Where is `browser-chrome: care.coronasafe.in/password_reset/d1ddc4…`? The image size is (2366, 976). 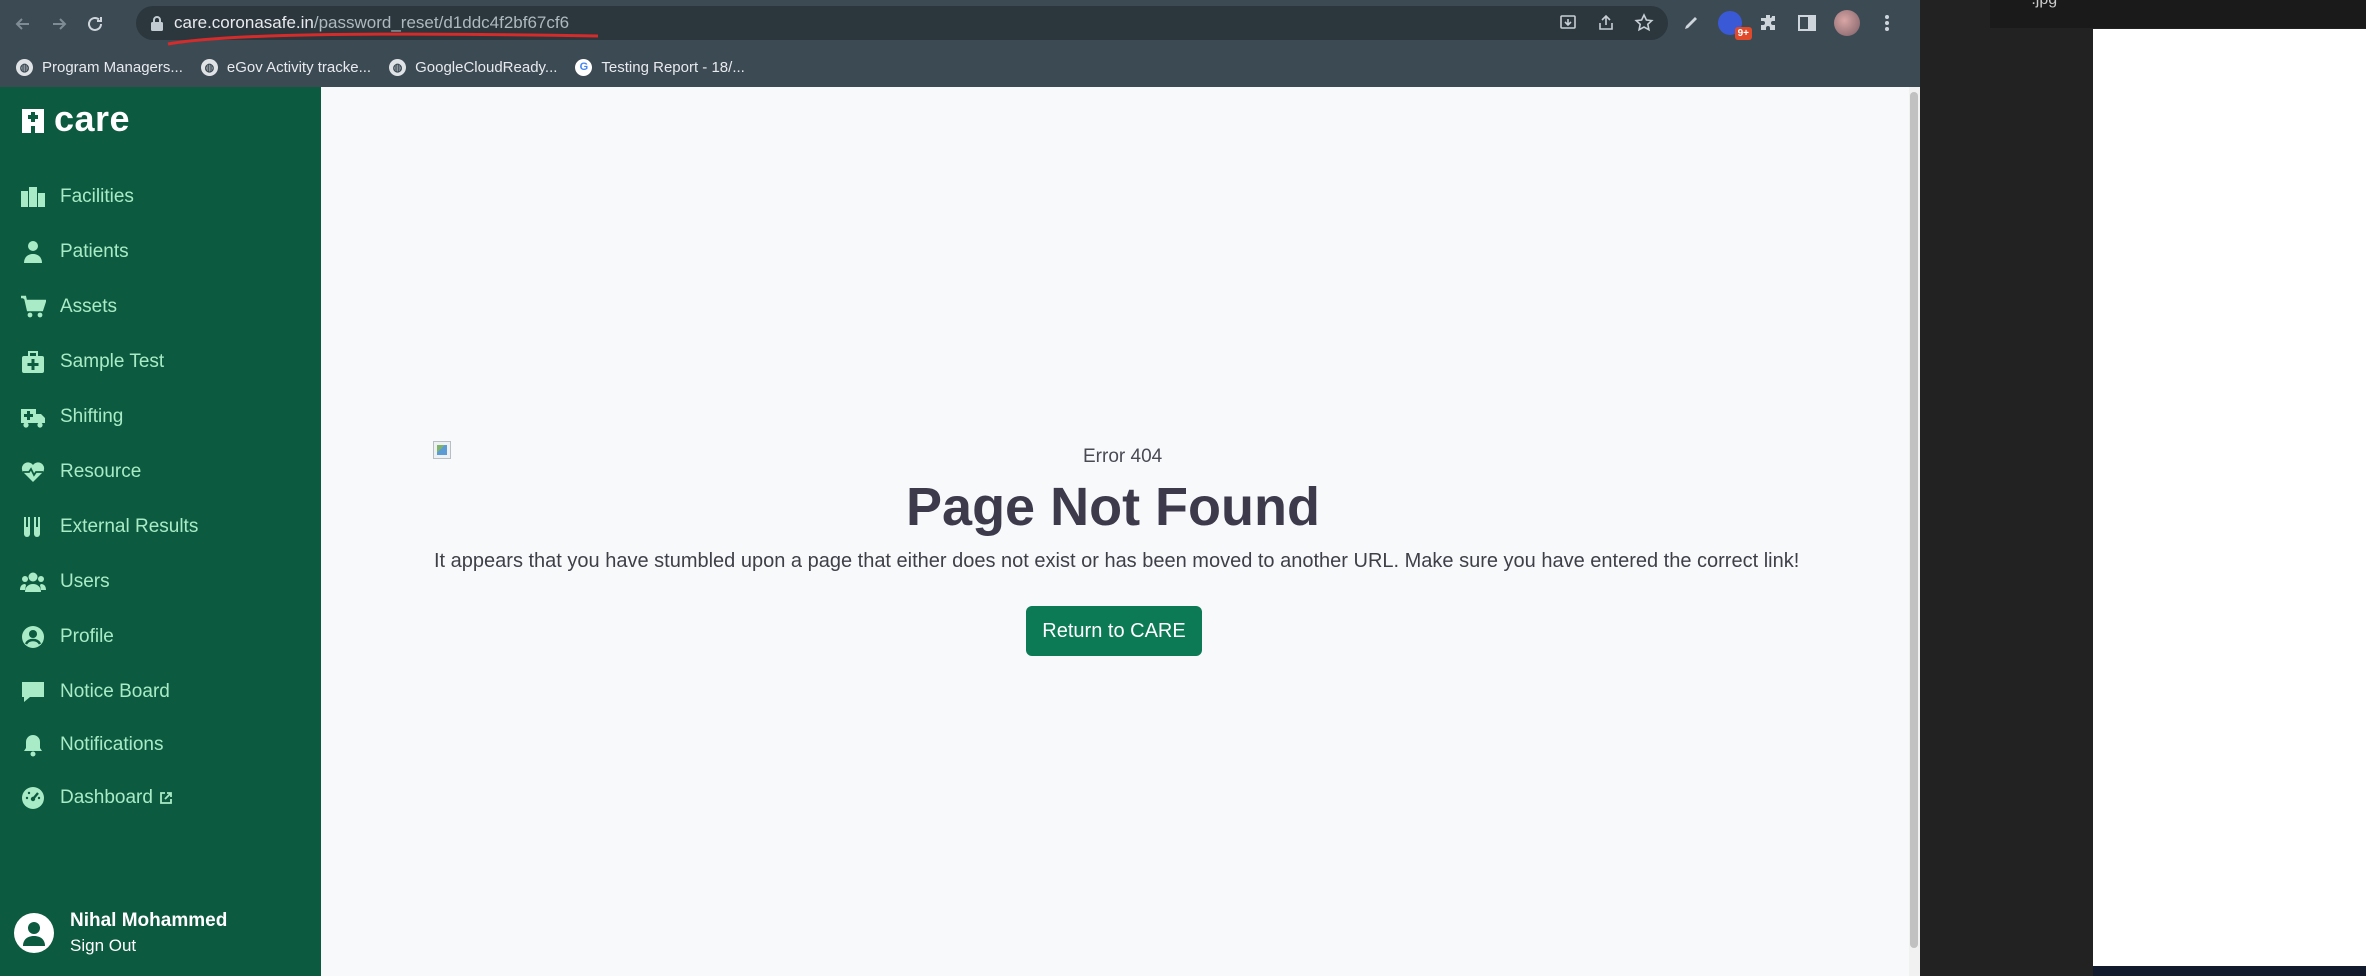 browser-chrome: care.coronasafe.in/password_reset/d1ddc4… is located at coordinates (960, 43).